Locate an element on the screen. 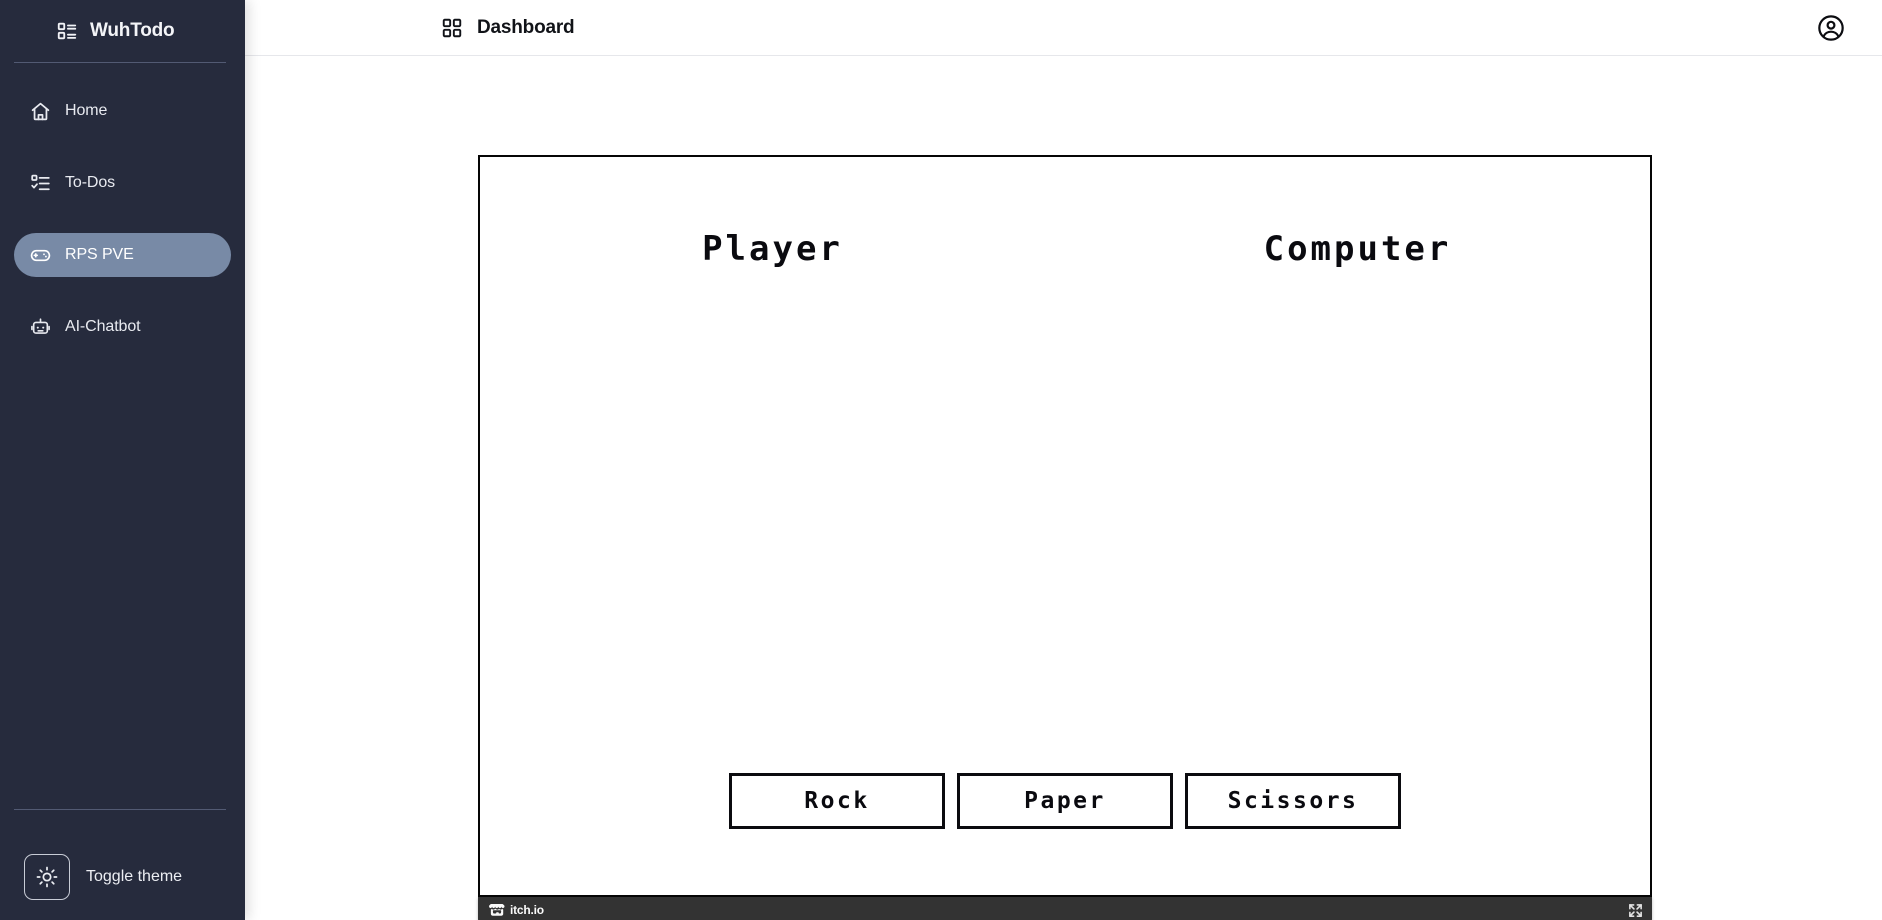  gamepad-icon is located at coordinates (40, 255).